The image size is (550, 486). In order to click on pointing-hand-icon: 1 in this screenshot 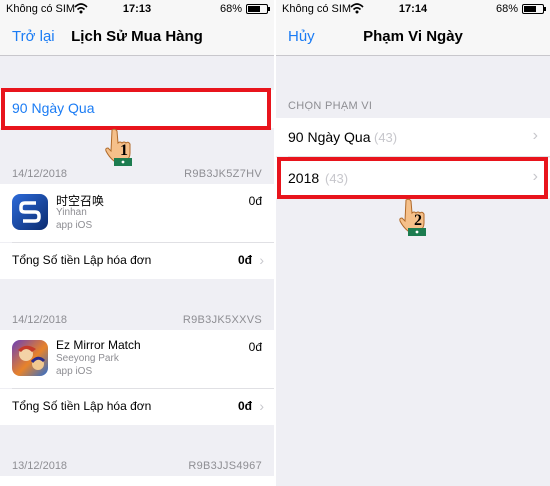, I will do `click(120, 147)`.